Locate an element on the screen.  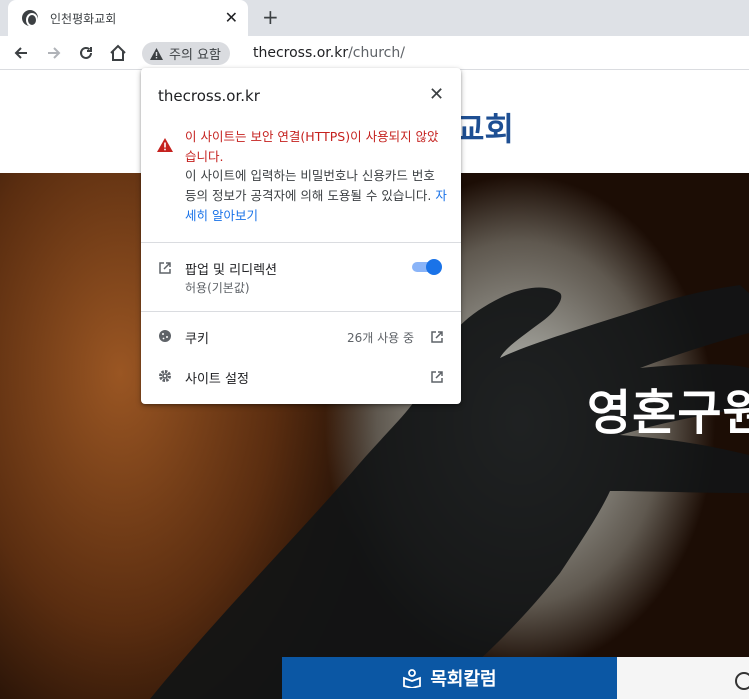
reload-button is located at coordinates (86, 53).